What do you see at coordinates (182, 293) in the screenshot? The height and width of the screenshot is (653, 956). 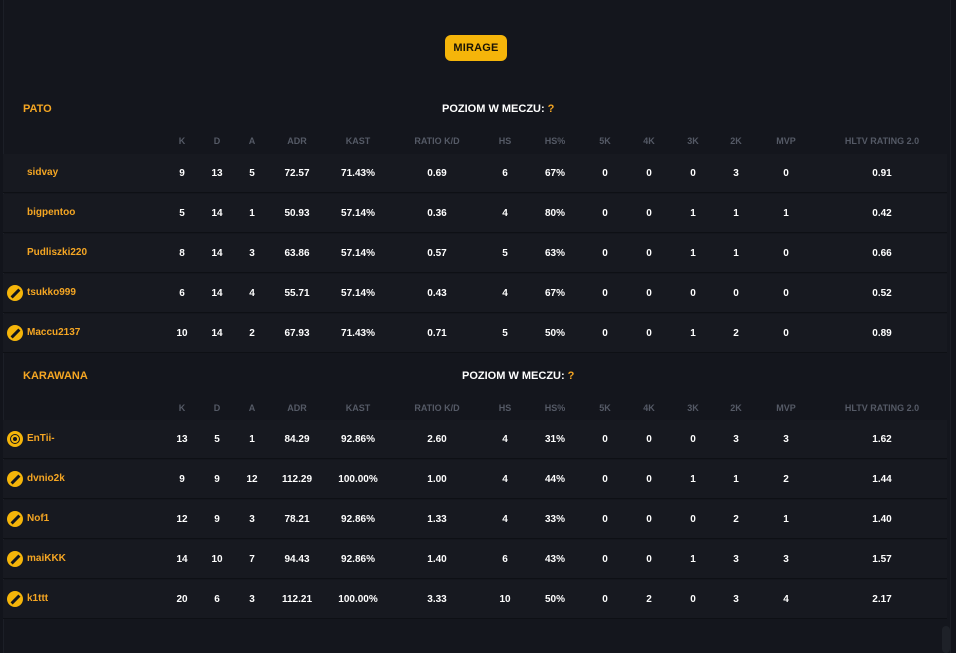 I see `stat-k: 6` at bounding box center [182, 293].